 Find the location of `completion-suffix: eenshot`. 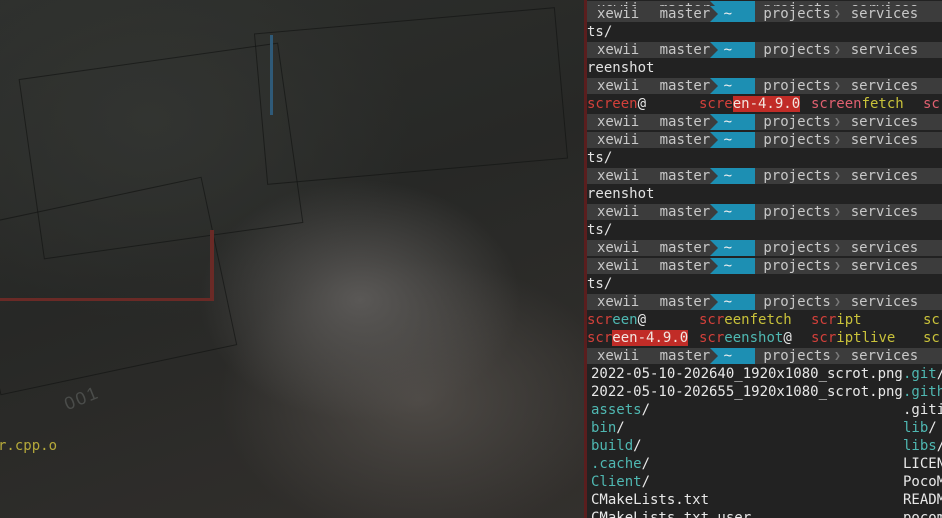

completion-suffix: eenshot is located at coordinates (754, 338).